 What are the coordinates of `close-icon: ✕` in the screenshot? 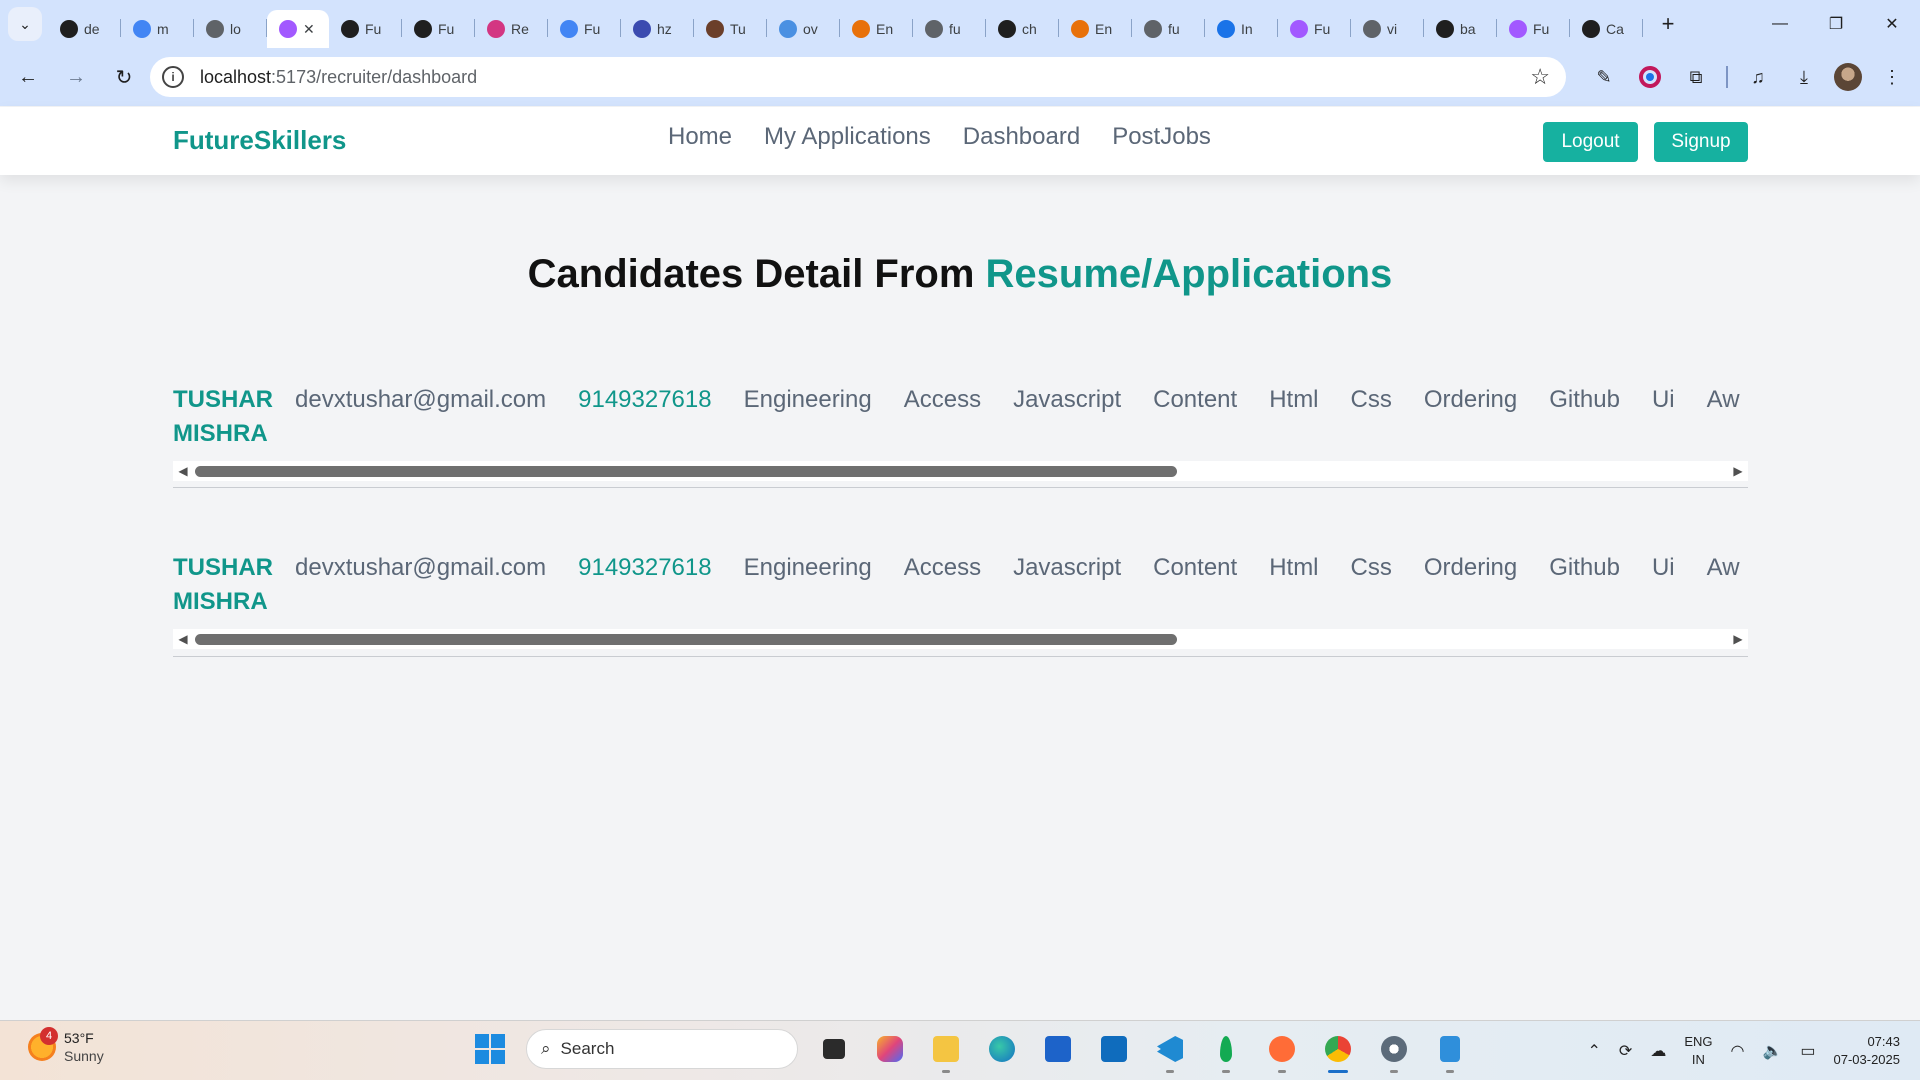 It's located at (1892, 24).